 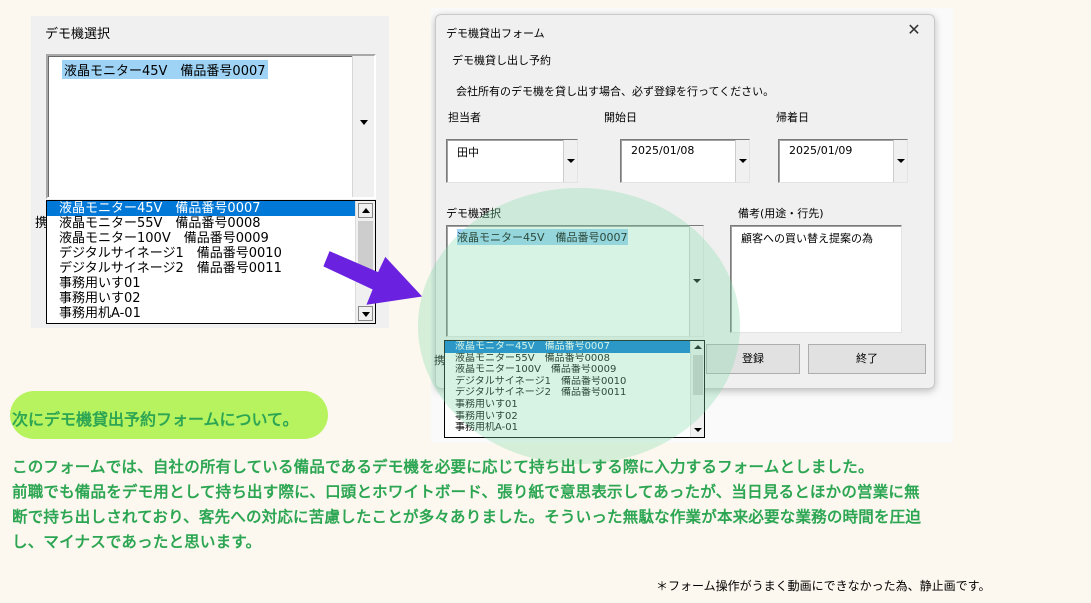 What do you see at coordinates (211, 126) in the screenshot?
I see `device-listbox: 液晶モニター45V 備品番号0007` at bounding box center [211, 126].